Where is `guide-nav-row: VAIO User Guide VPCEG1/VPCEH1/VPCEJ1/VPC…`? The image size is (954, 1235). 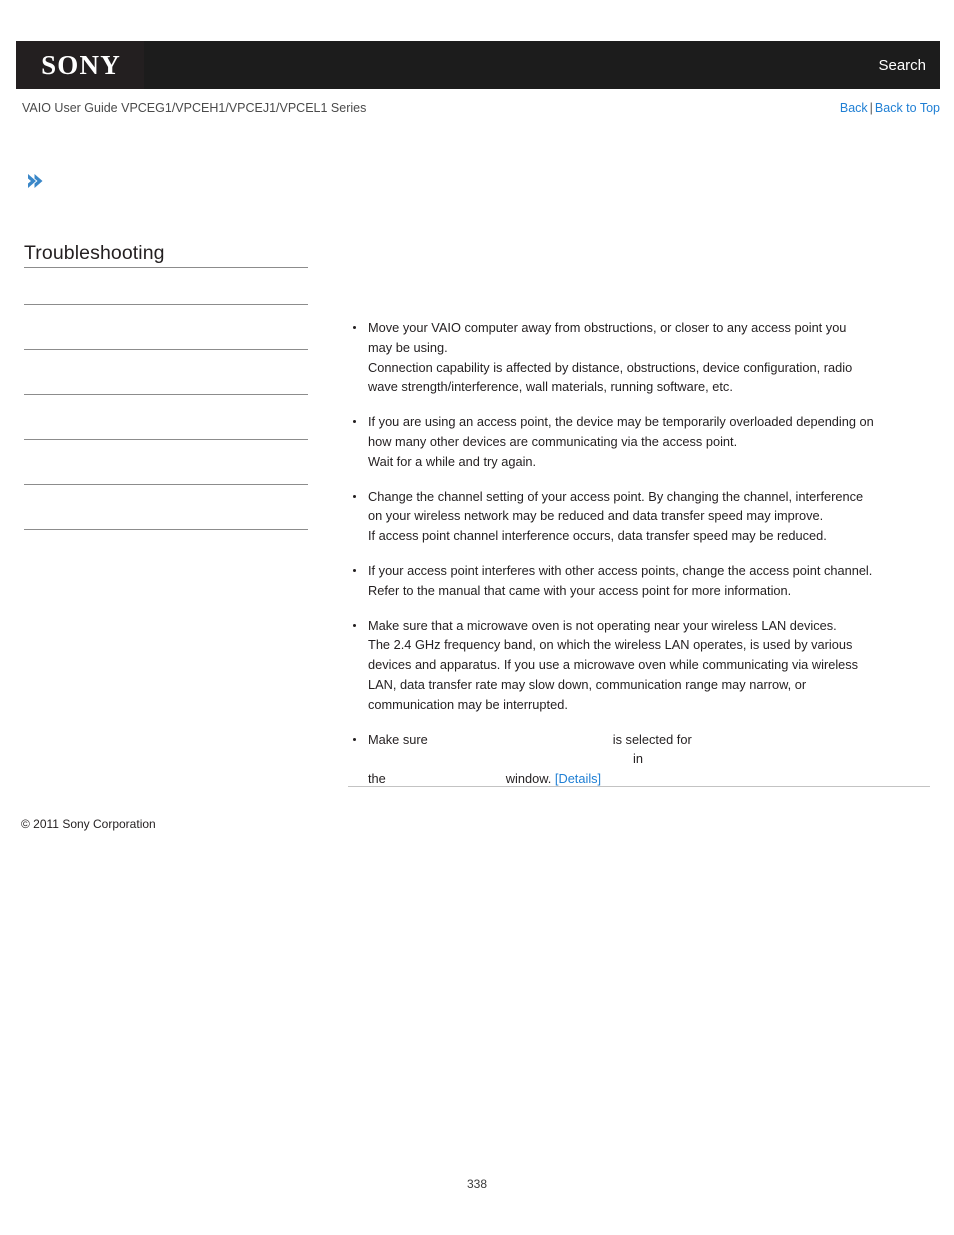 guide-nav-row: VAIO User Guide VPCEG1/VPCEH1/VPCEJ1/VPC… is located at coordinates (481, 111).